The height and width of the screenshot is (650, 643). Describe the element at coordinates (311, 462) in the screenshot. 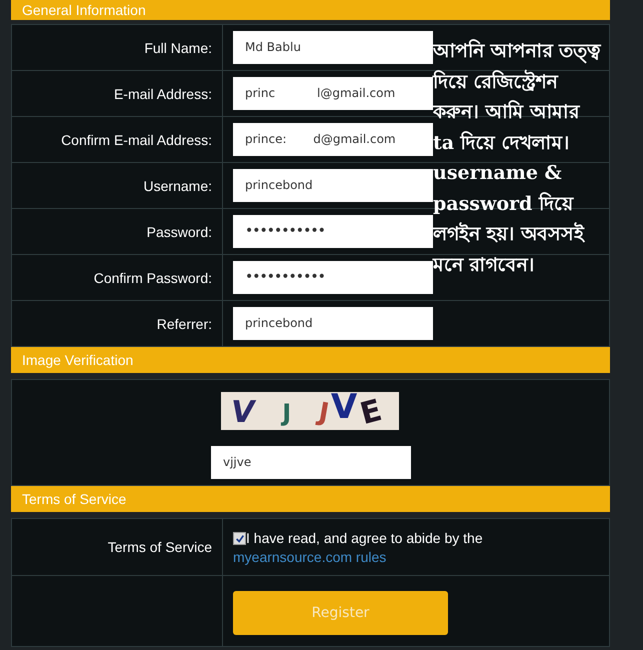

I see `captcha-input: vjjve` at that location.